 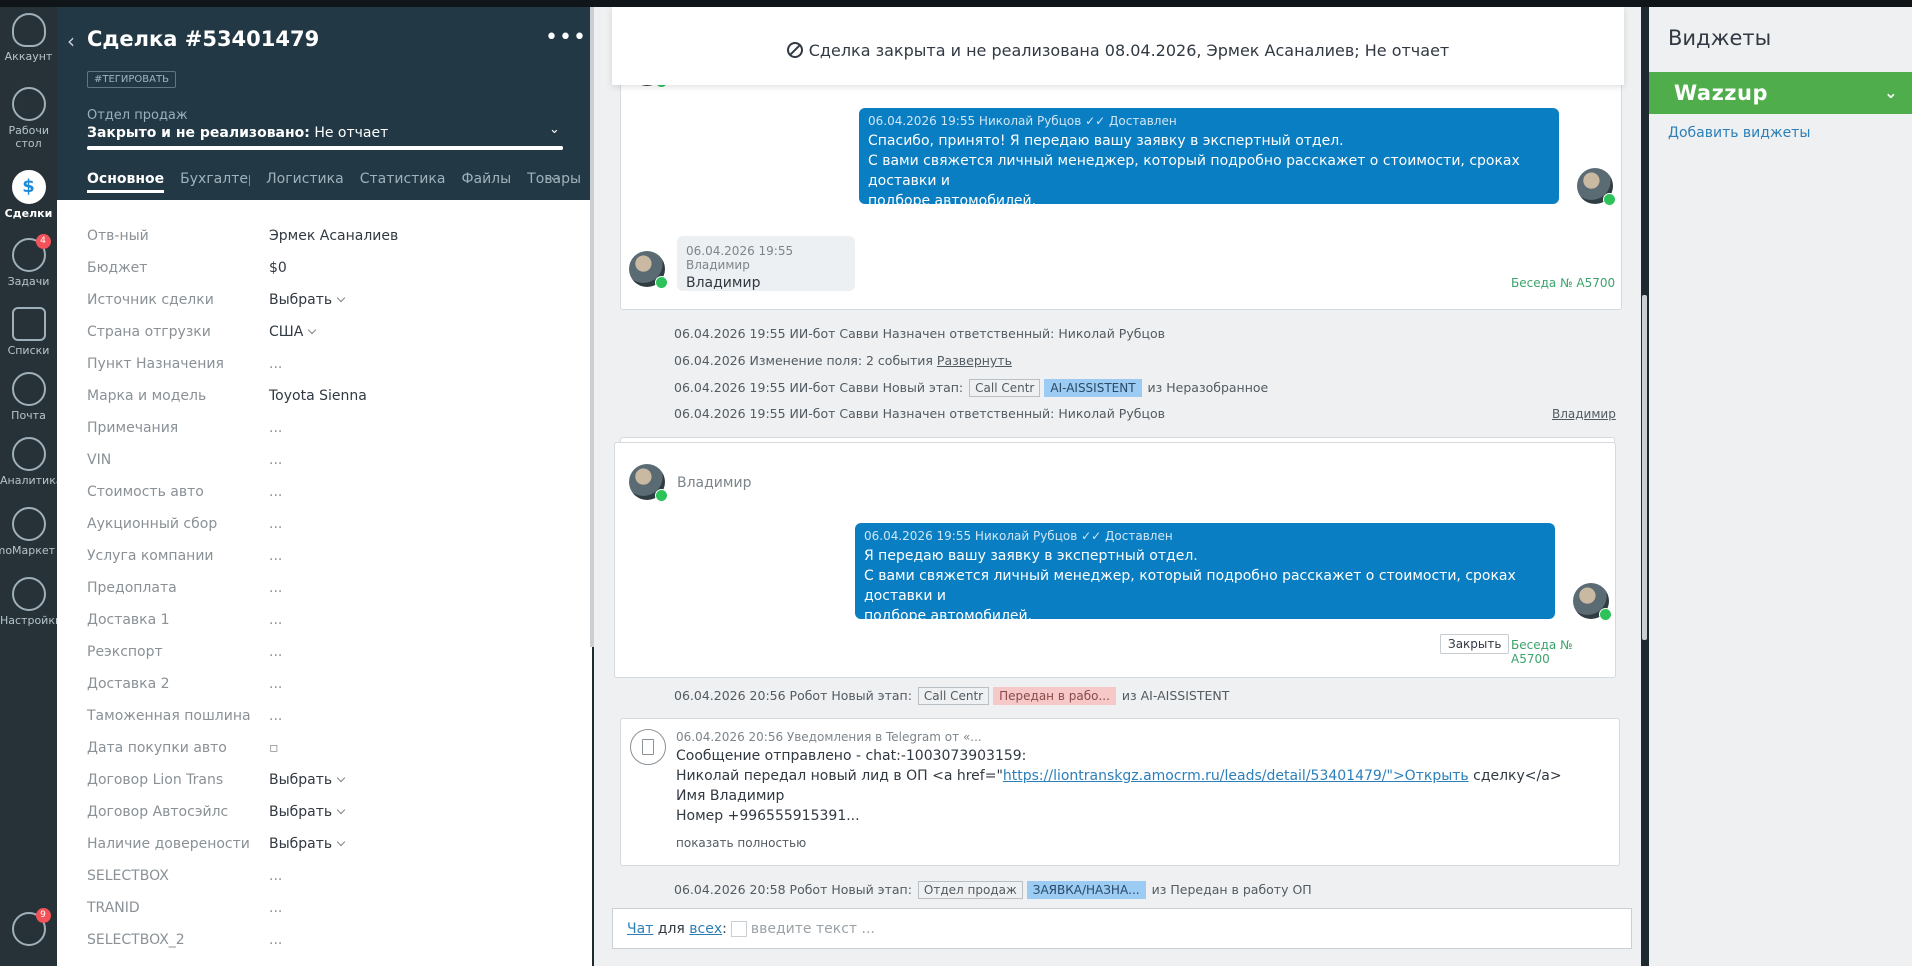 What do you see at coordinates (318, 396) in the screenshot?
I see `field-value: Toyota Sienna` at bounding box center [318, 396].